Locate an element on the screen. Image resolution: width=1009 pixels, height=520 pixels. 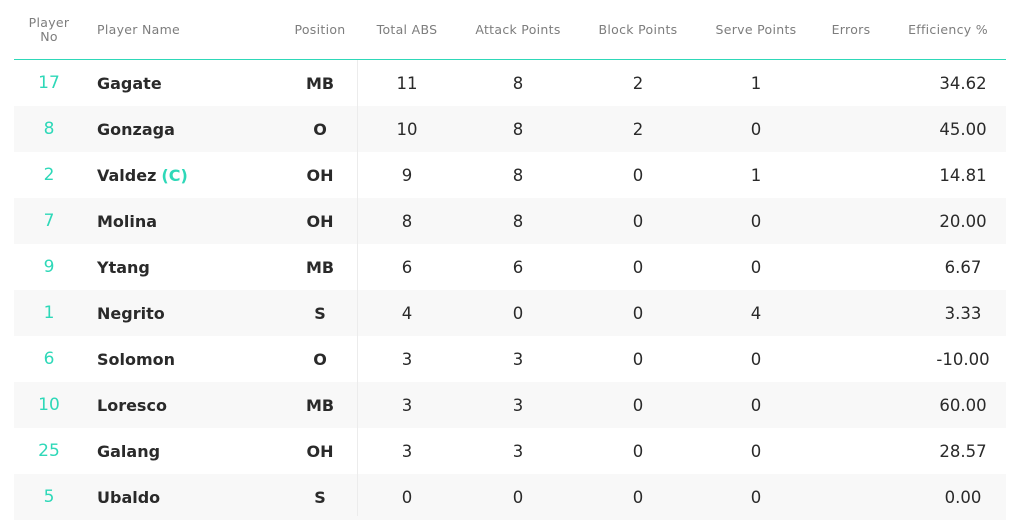
player-number: 5 is located at coordinates (49, 497).